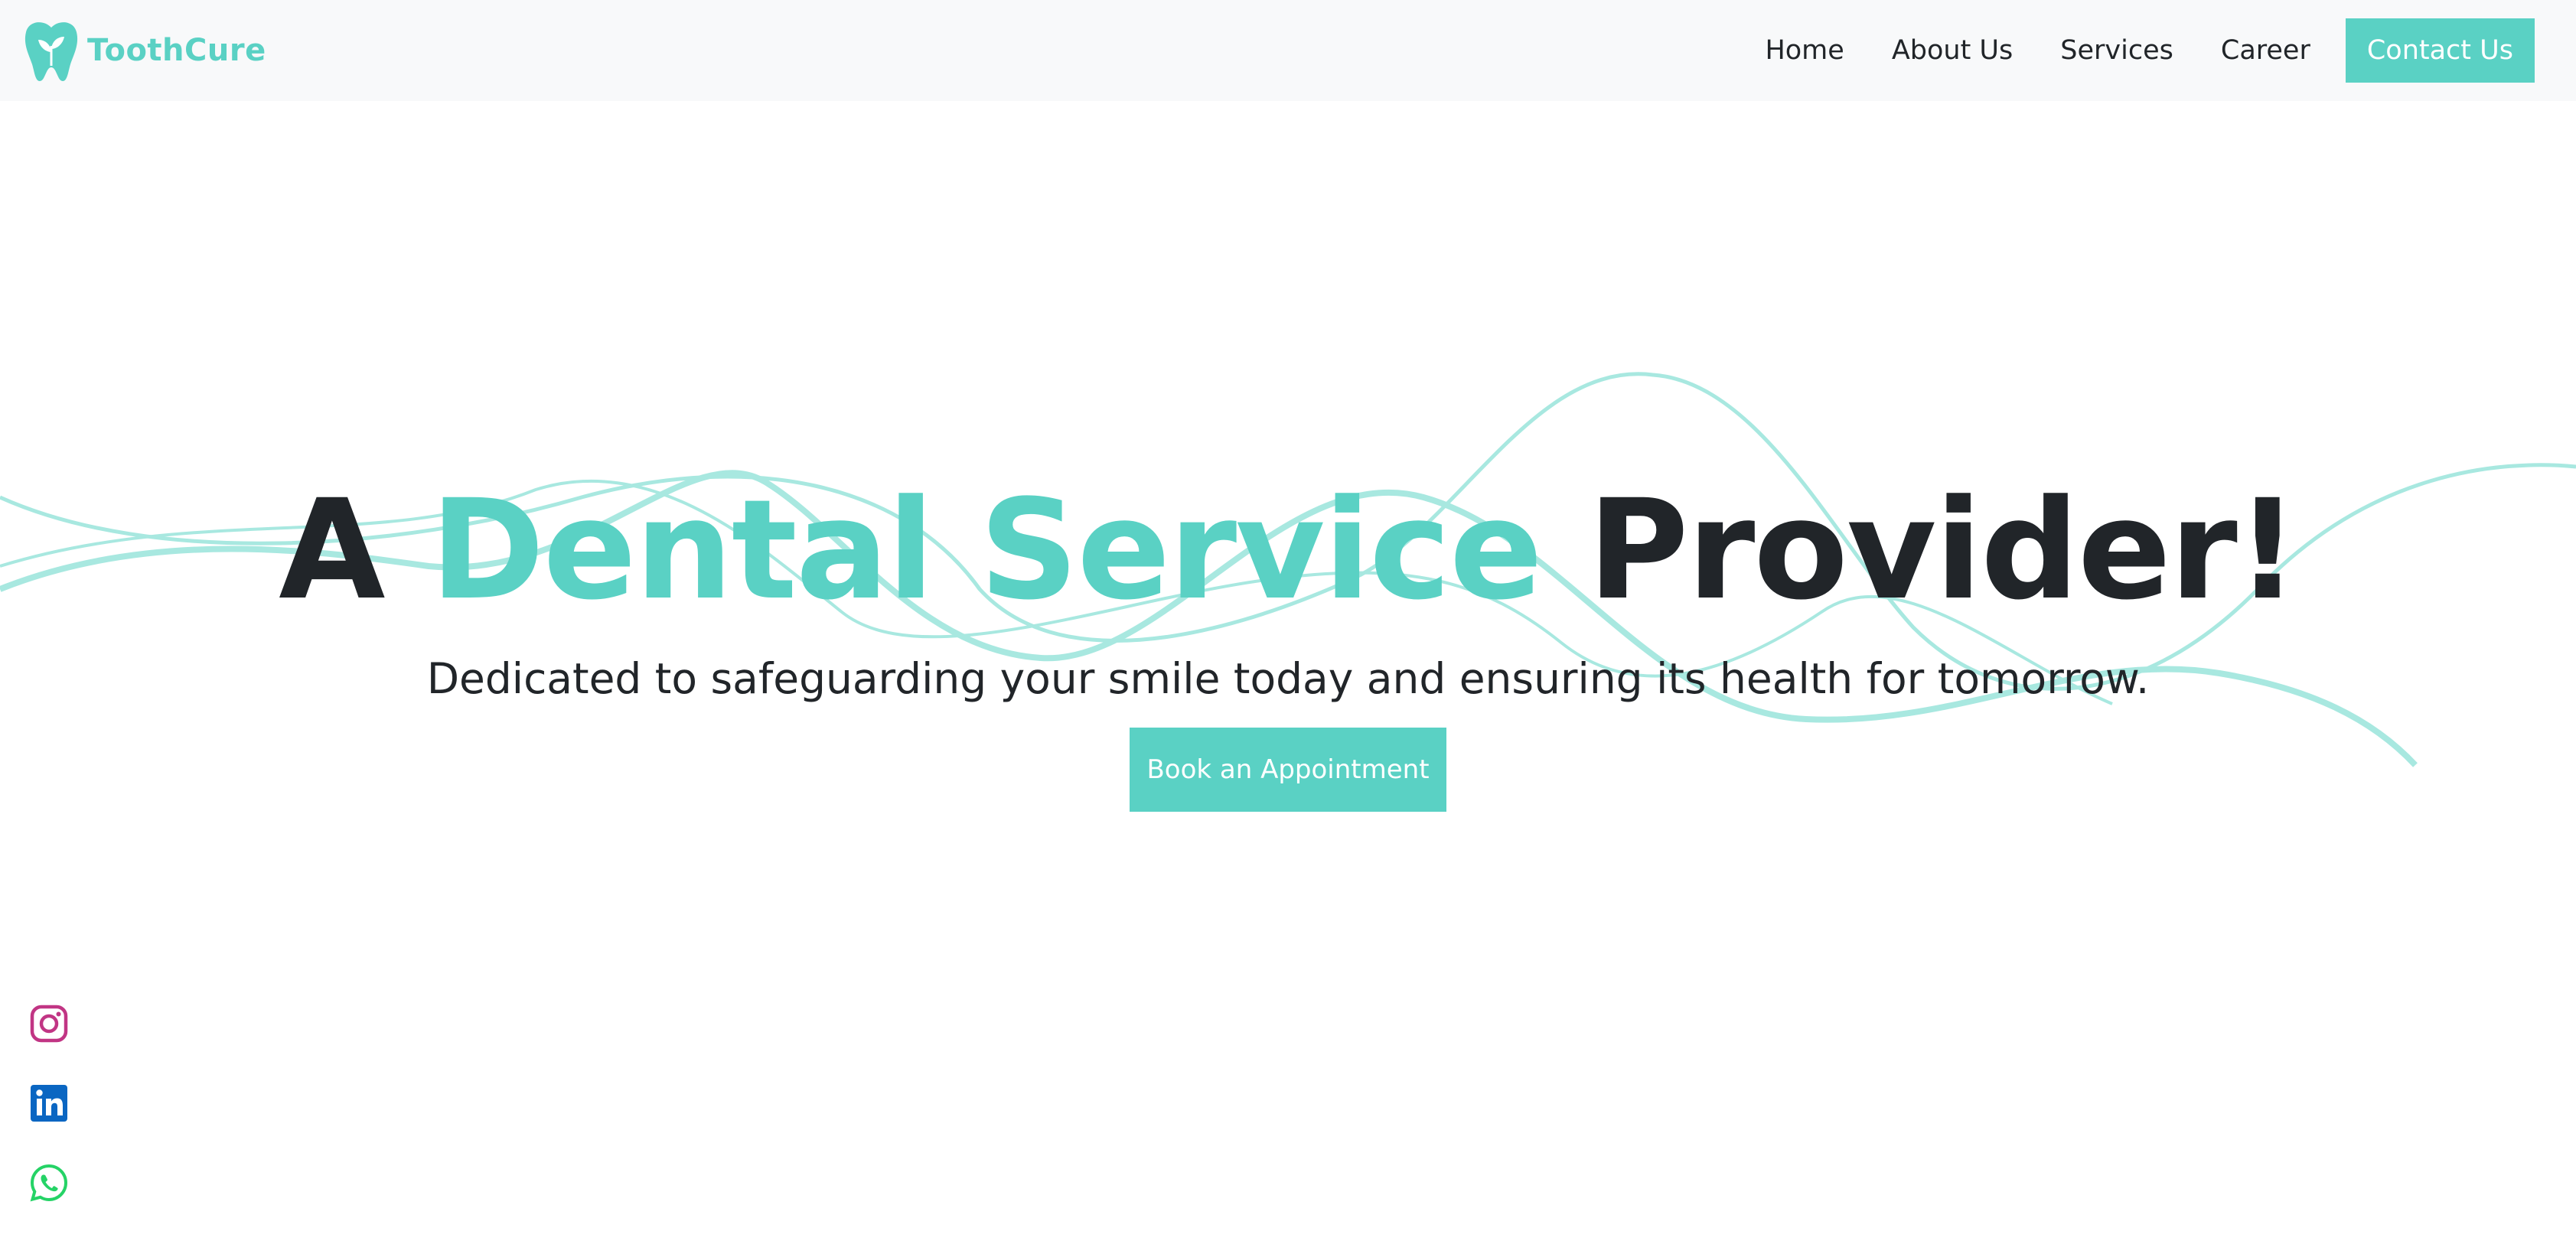  I want to click on brand-name: ToothCure, so click(176, 50).